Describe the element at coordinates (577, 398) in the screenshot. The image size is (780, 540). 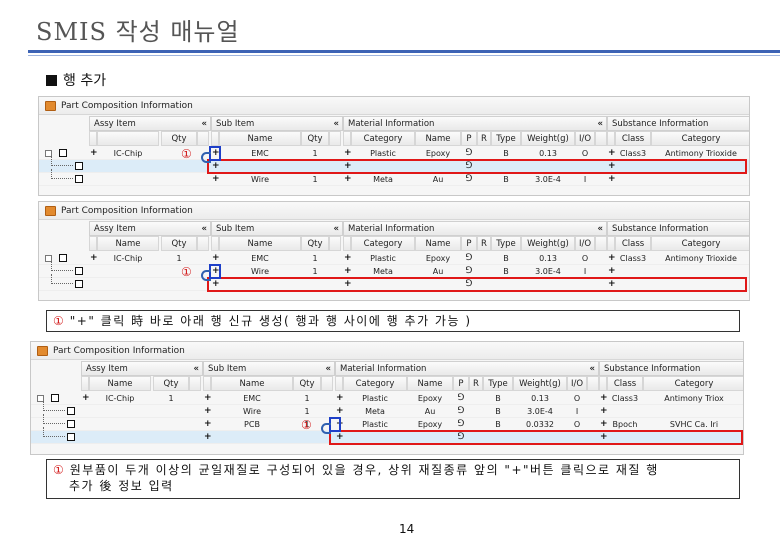
I see `cell-io: O` at that location.